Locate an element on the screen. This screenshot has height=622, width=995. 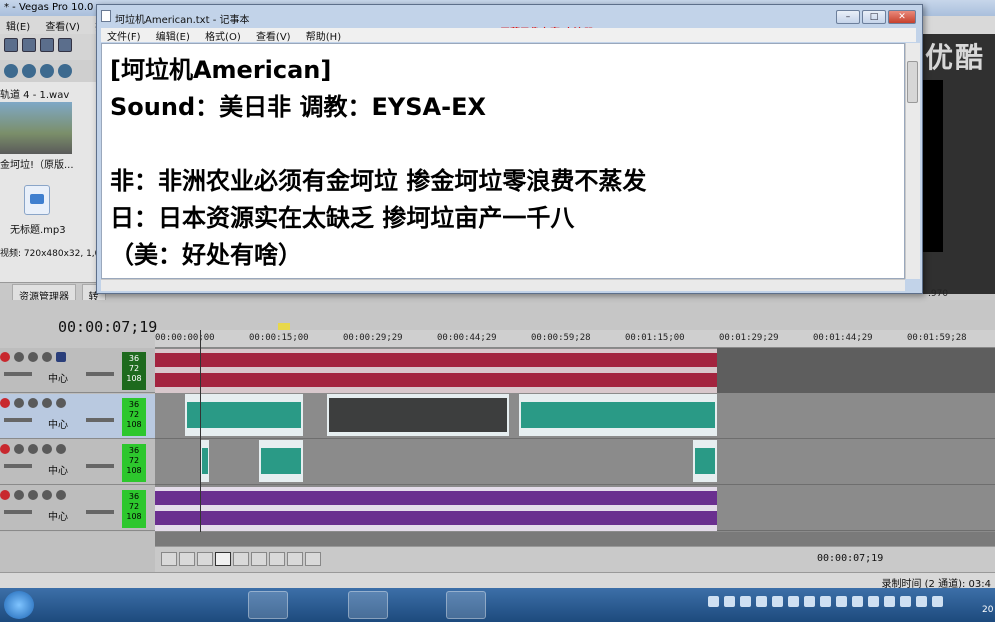
scrollbar-thumb is located at coordinates (912, 82).